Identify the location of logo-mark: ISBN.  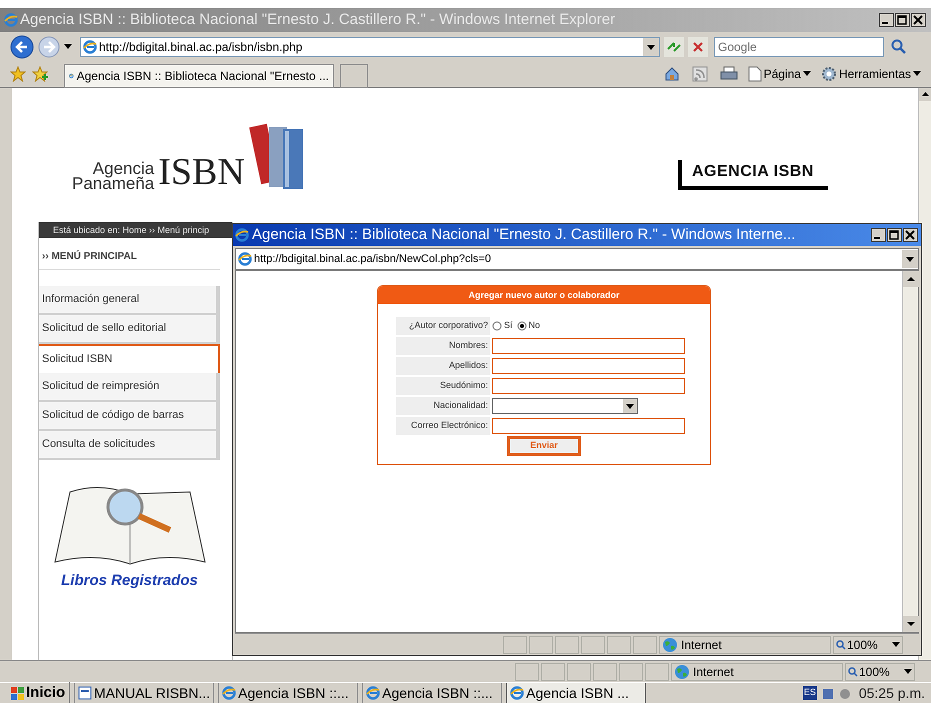
(201, 172).